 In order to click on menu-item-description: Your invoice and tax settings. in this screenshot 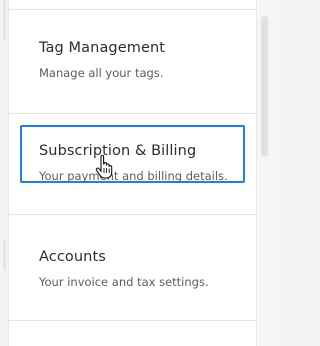, I will do `click(124, 282)`.